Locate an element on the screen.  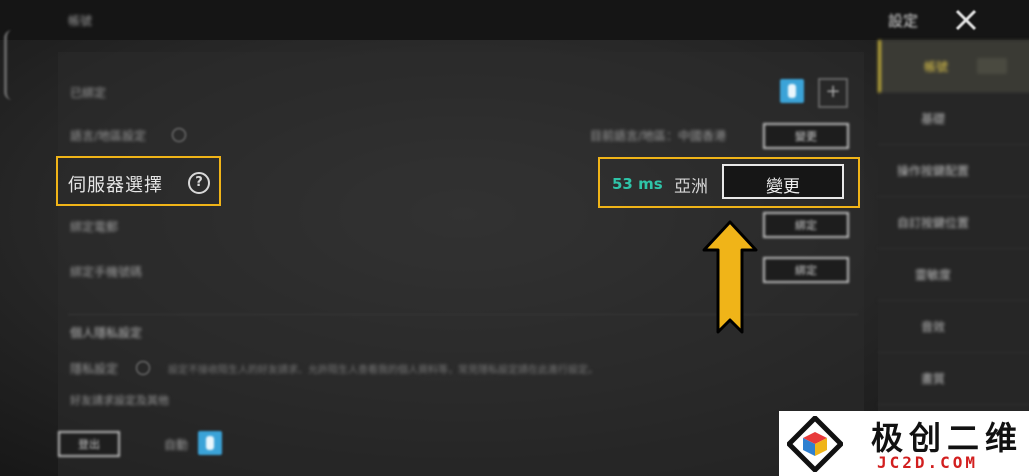
region-setting-label: 語言/地區設定 is located at coordinates (108, 136).